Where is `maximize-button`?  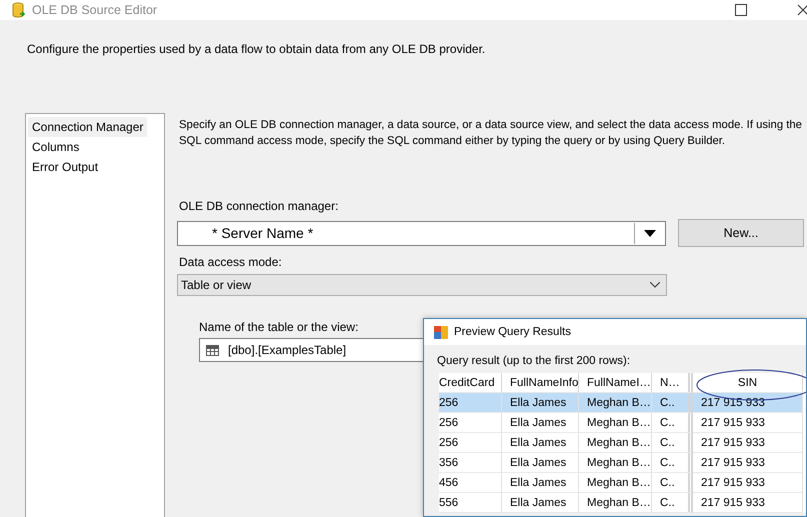
maximize-button is located at coordinates (741, 10).